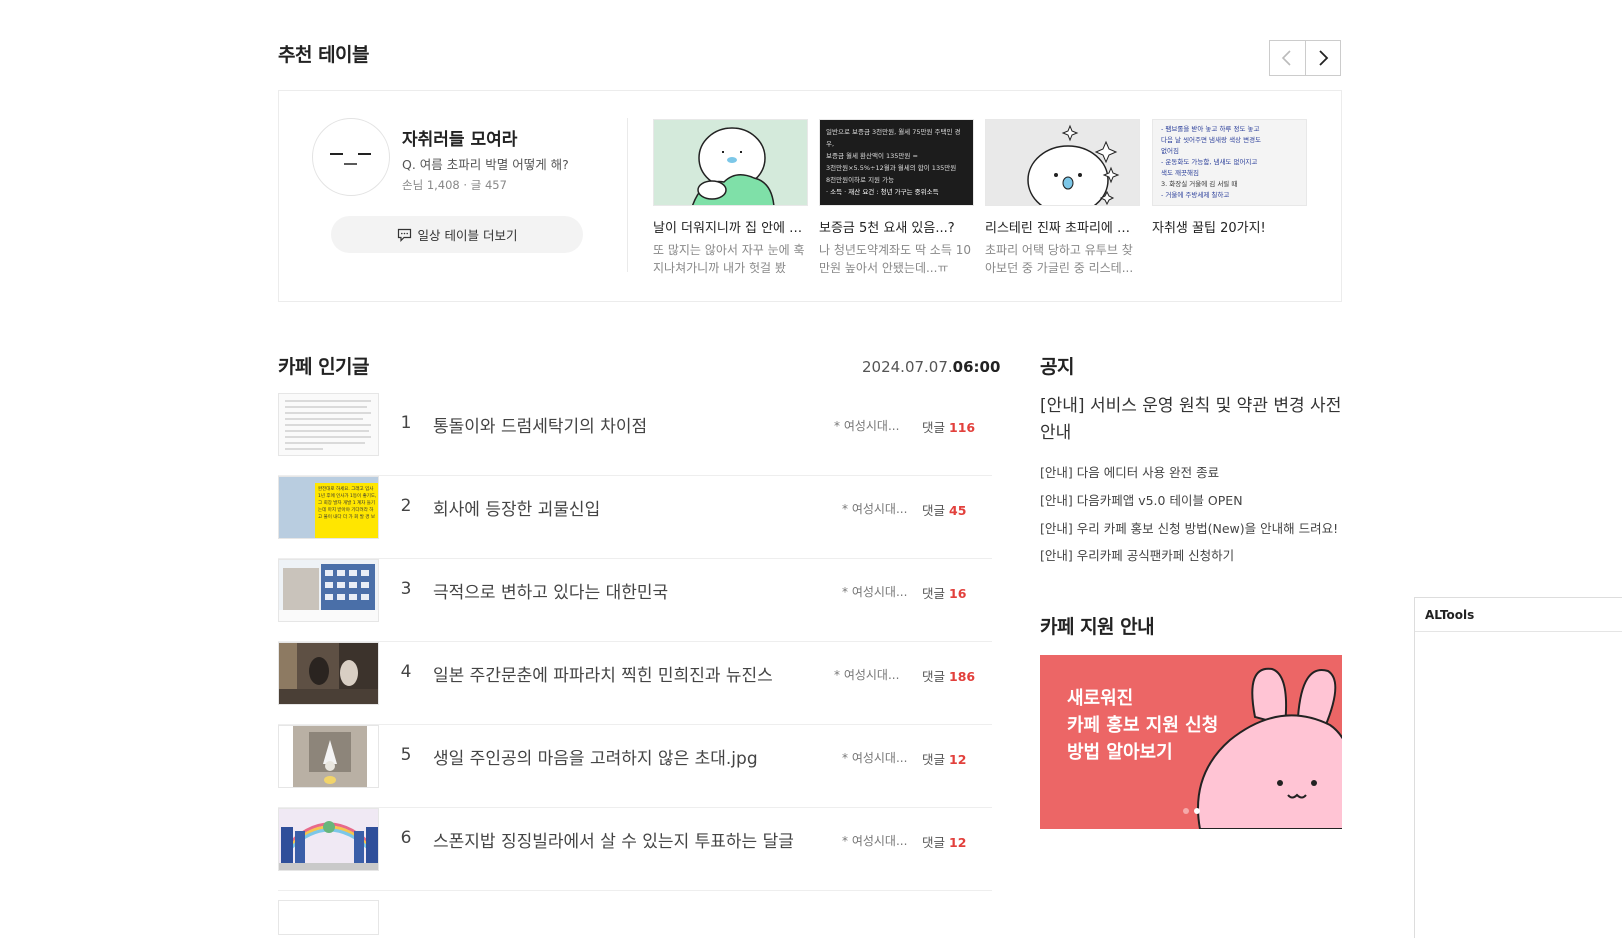  I want to click on post-desc: 나 청년도약계좌도 딱 소득 10만원 높아서 안됐는데...ㅠ, so click(895, 259).